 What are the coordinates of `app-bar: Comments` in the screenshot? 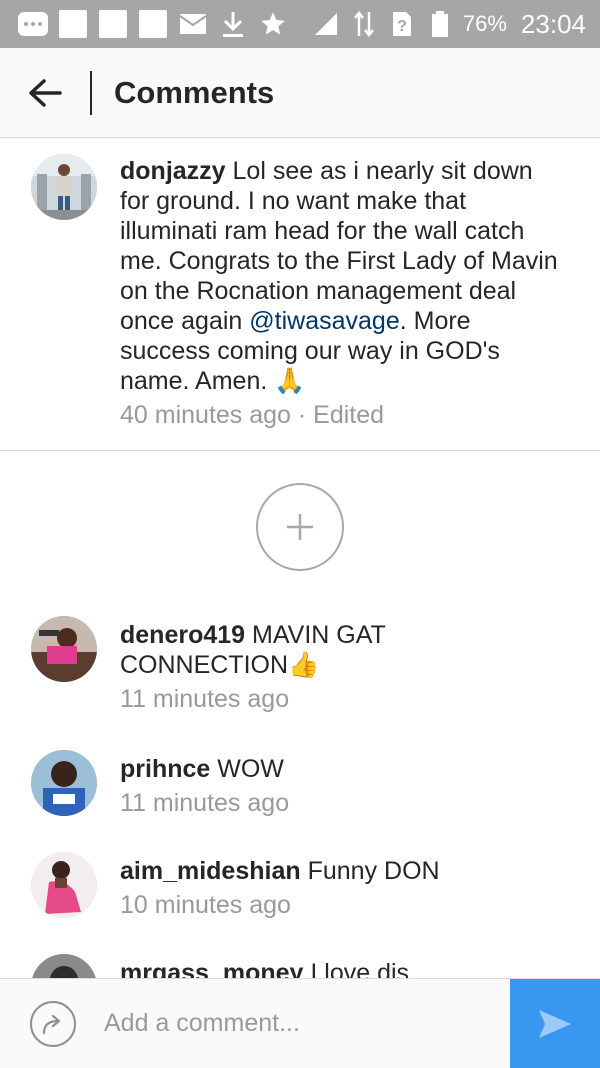 It's located at (300, 93).